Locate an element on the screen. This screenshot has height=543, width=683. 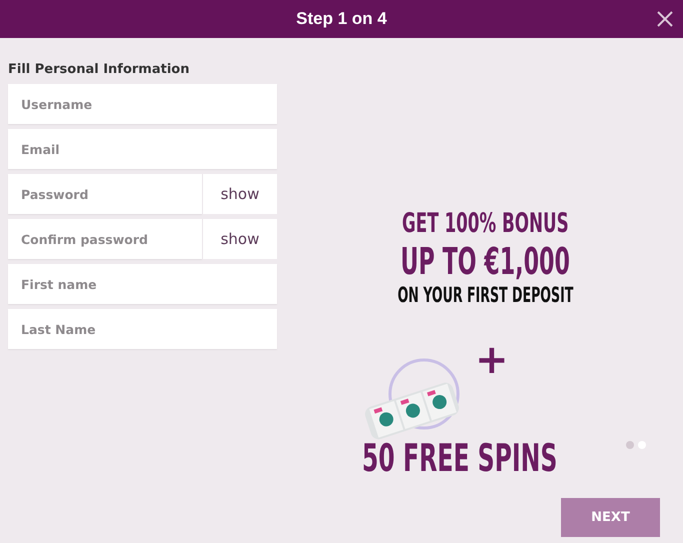
promo-text: ON YOUR FIRST DEPOSIT is located at coordinates (485, 295).